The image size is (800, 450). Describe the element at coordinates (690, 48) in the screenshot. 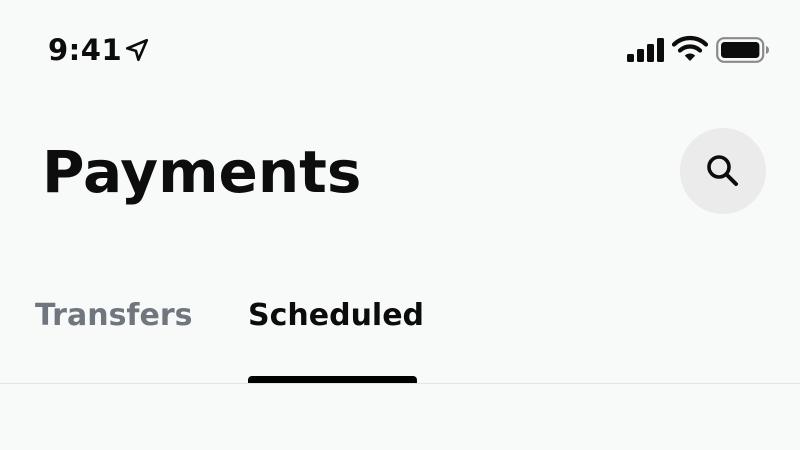

I see `wifi-icon` at that location.